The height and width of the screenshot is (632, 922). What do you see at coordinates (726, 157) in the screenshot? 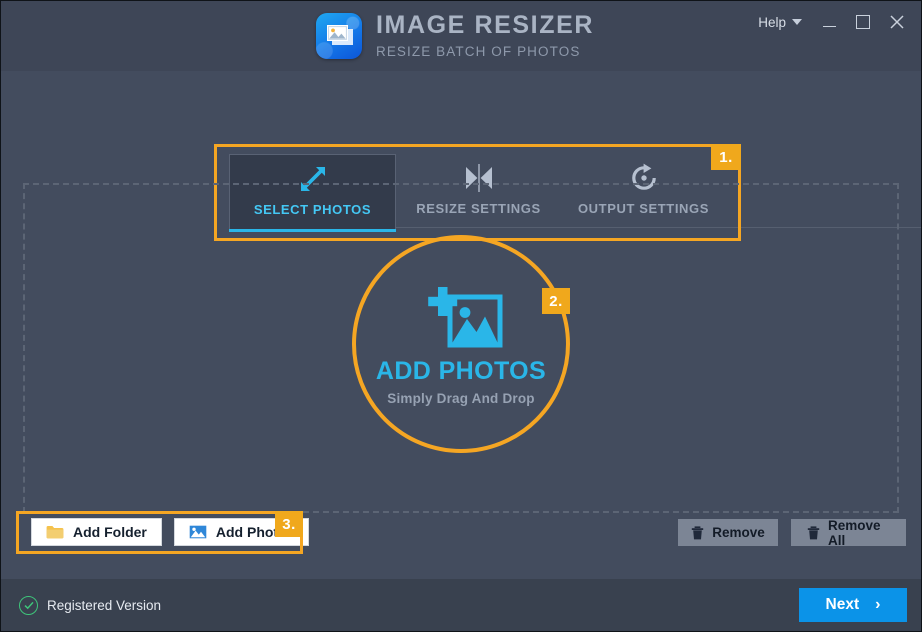
I see `callout-badge-1: 1.` at bounding box center [726, 157].